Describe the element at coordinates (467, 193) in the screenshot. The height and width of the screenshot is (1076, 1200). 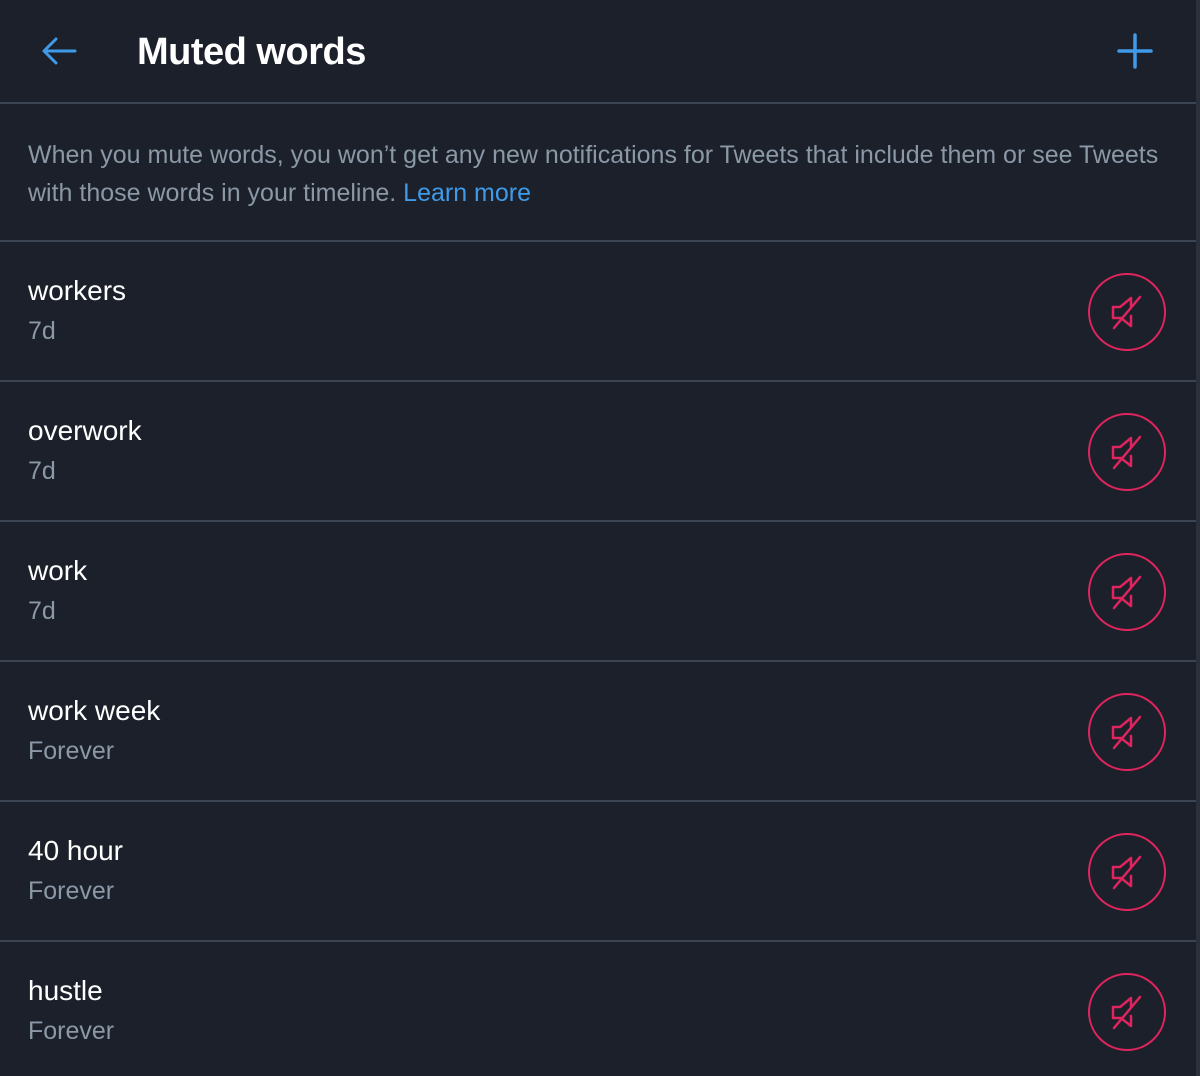
I see `learn-more-link: Learn more` at that location.